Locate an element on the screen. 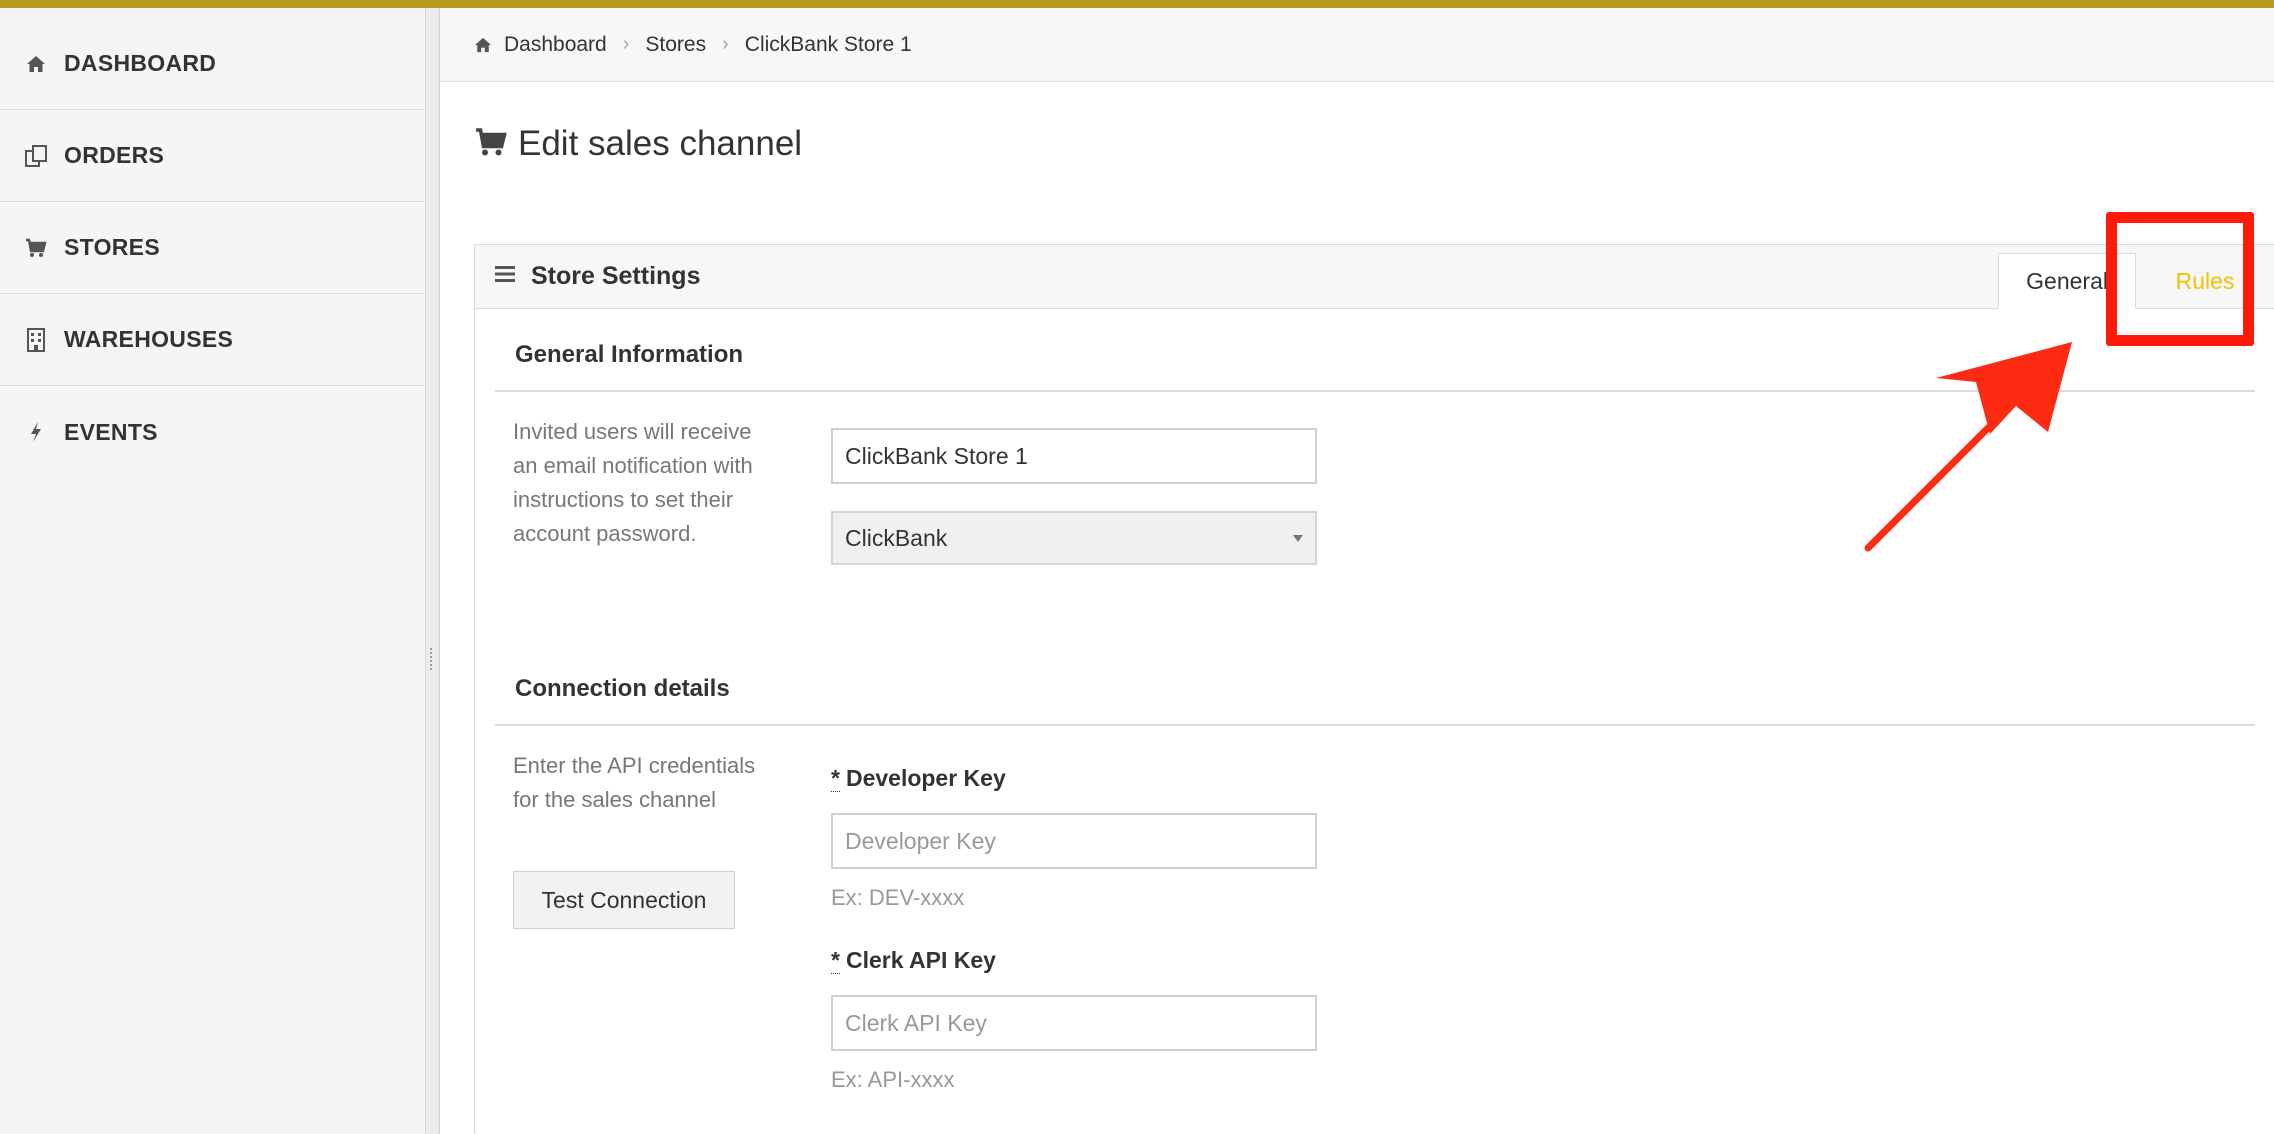 This screenshot has height=1134, width=2274. section-title-general-information: General Information is located at coordinates (629, 354).